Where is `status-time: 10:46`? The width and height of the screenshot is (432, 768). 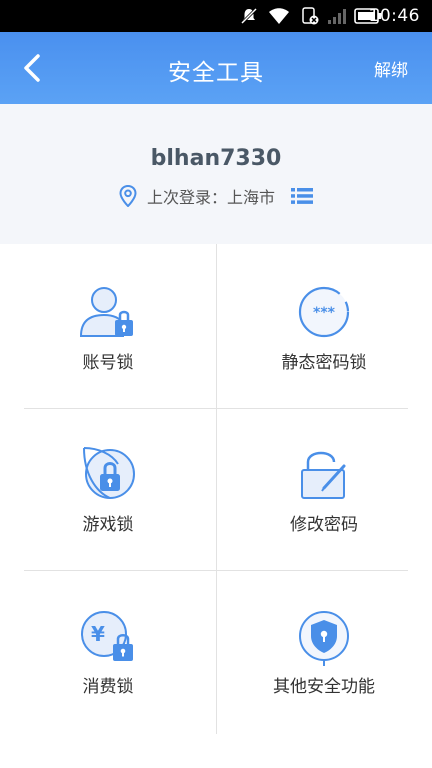
status-time: 10:46 is located at coordinates (394, 16).